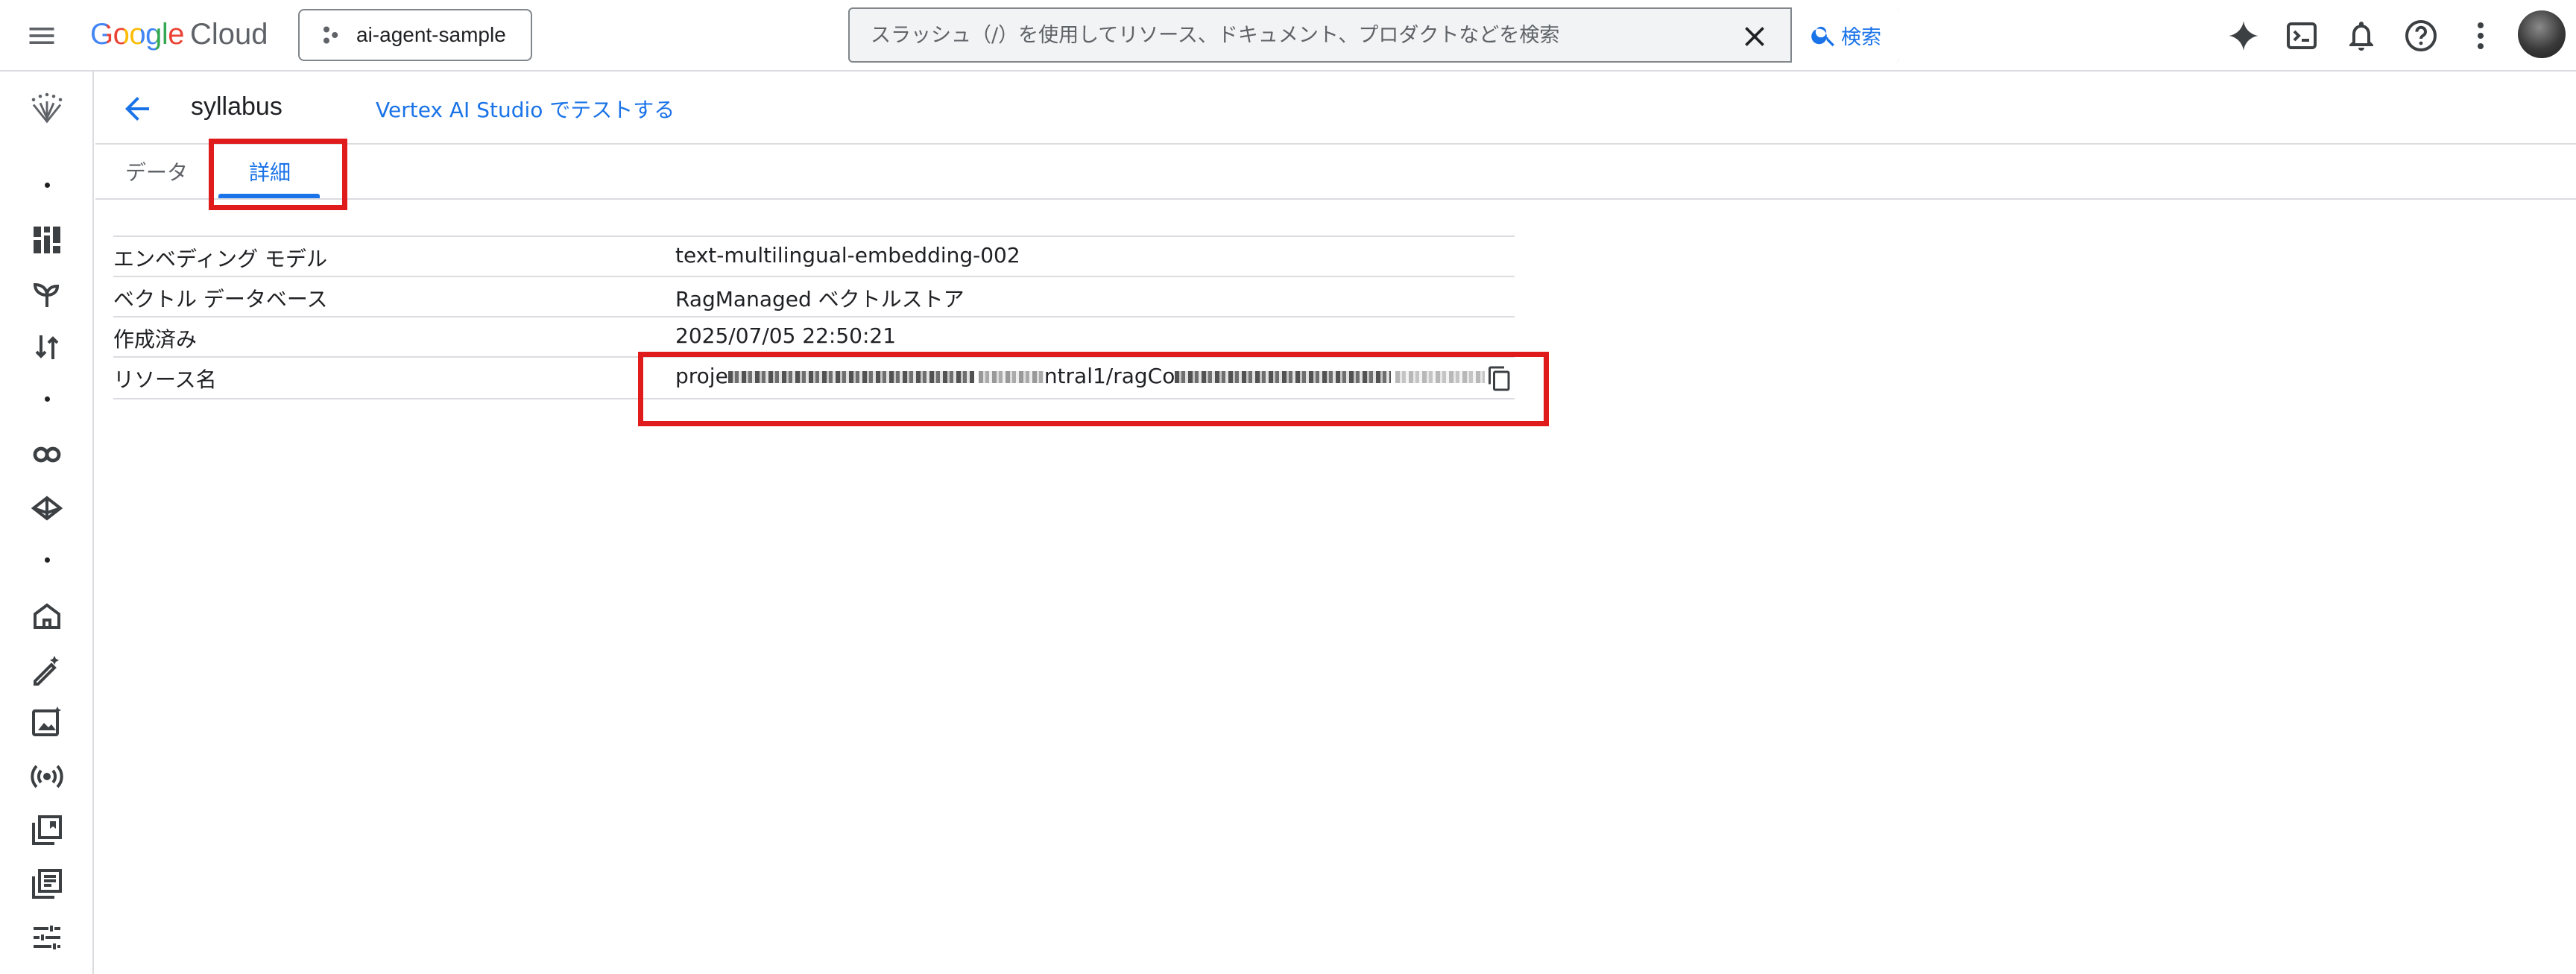  Describe the element at coordinates (47, 508) in the screenshot. I see `build-icon` at that location.